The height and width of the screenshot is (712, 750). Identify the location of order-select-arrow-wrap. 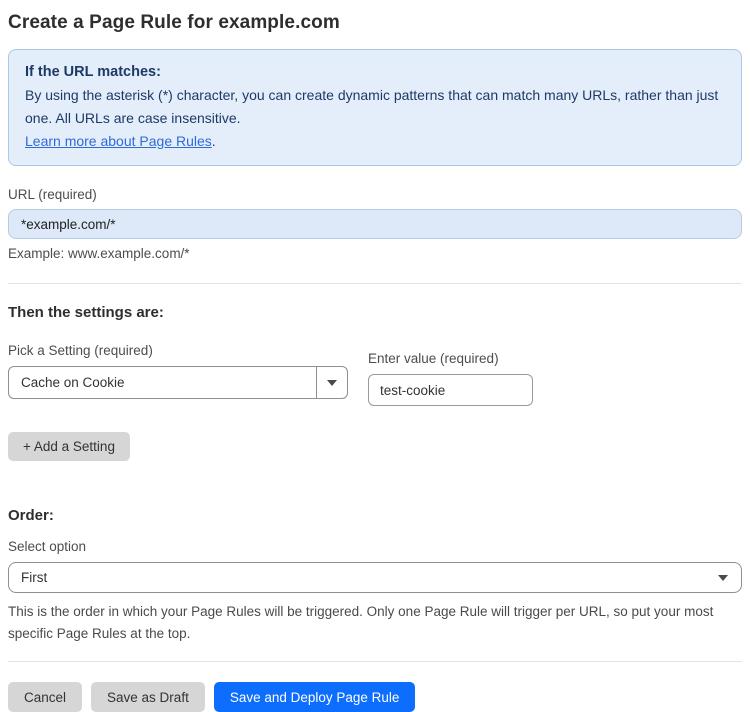
(729, 577).